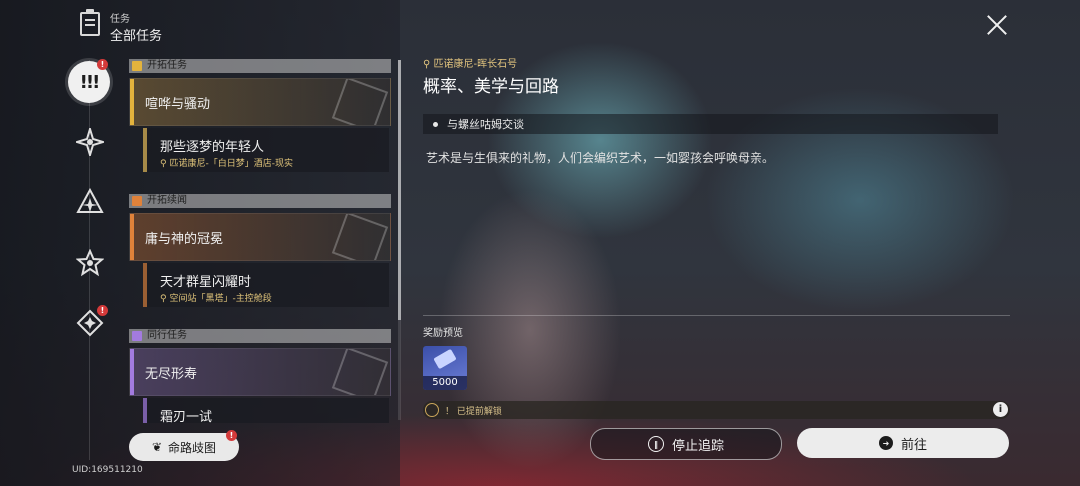  Describe the element at coordinates (260, 237) in the screenshot. I see `quest-card: 庸与神的冠冕` at that location.